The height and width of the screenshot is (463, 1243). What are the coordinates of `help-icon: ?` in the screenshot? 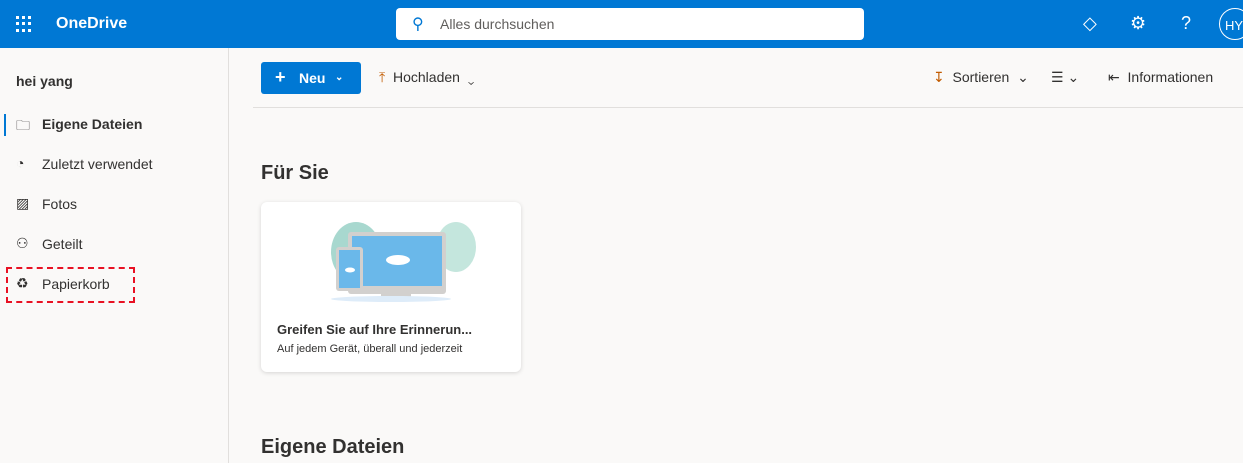 It's located at (1186, 23).